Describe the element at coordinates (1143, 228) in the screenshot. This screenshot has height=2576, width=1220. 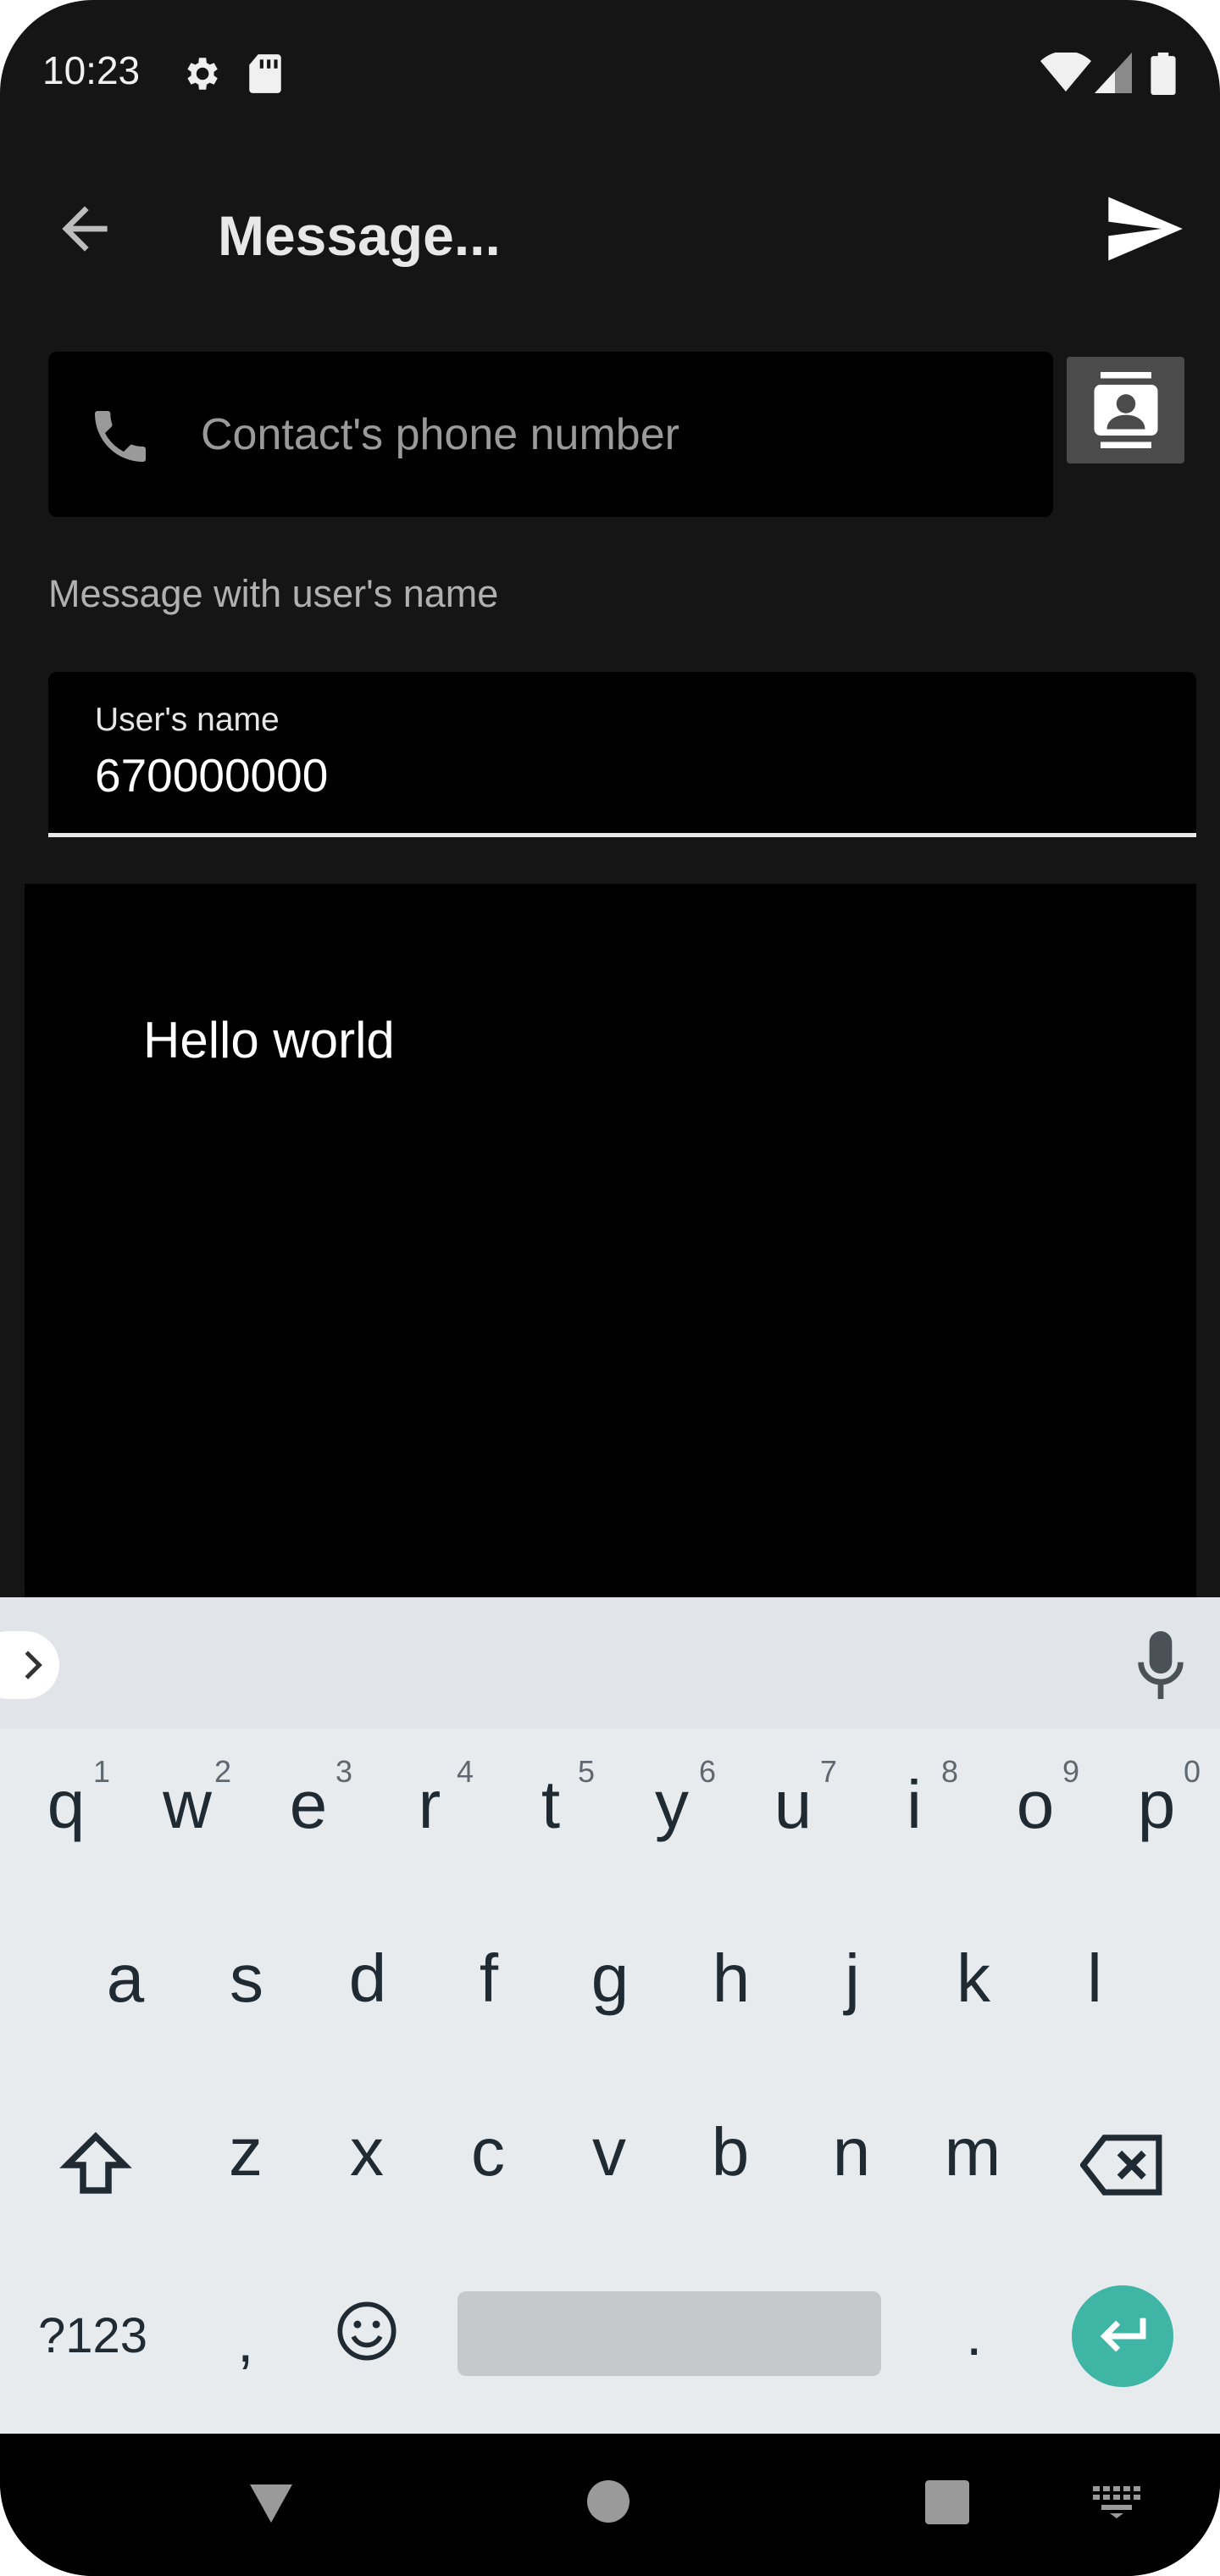
I see `send-icon` at that location.